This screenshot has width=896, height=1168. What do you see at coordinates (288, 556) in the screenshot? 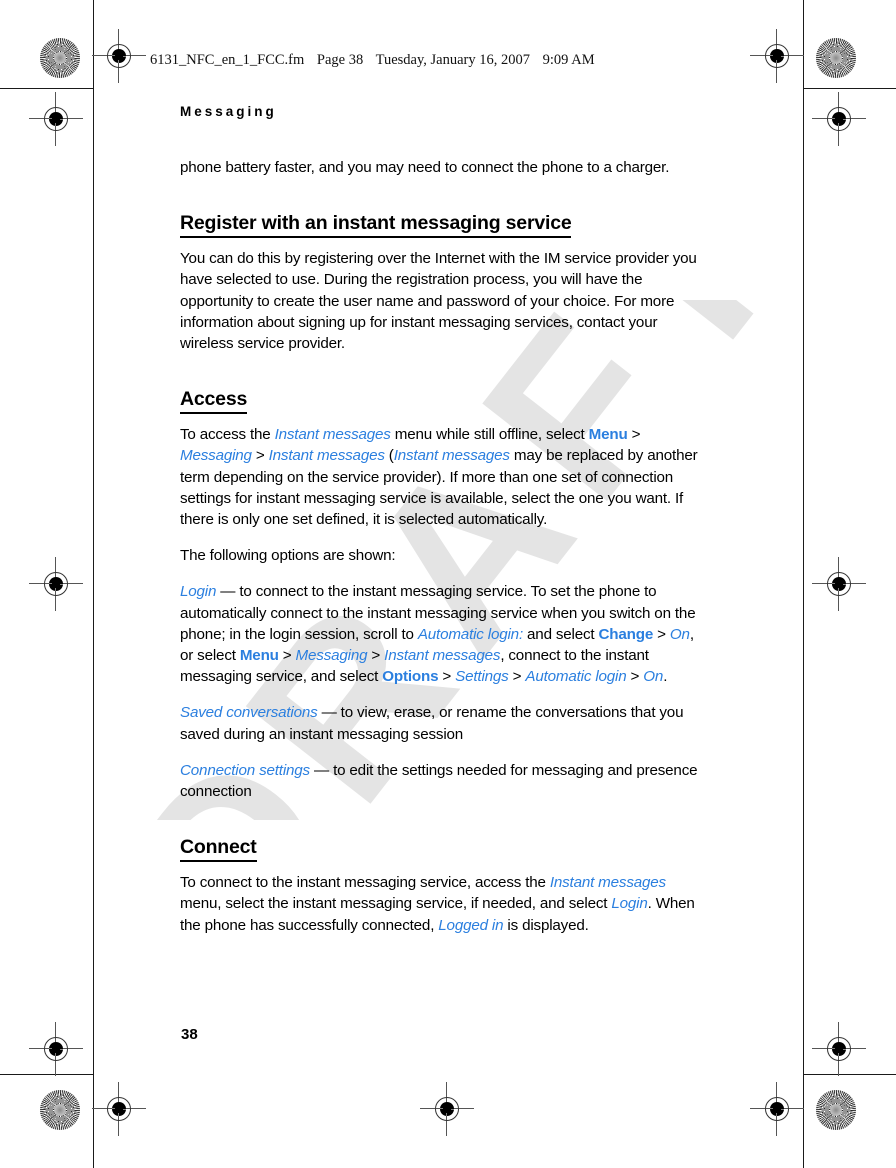
I see `paragraph-options-lead: The following options are shown:` at bounding box center [288, 556].